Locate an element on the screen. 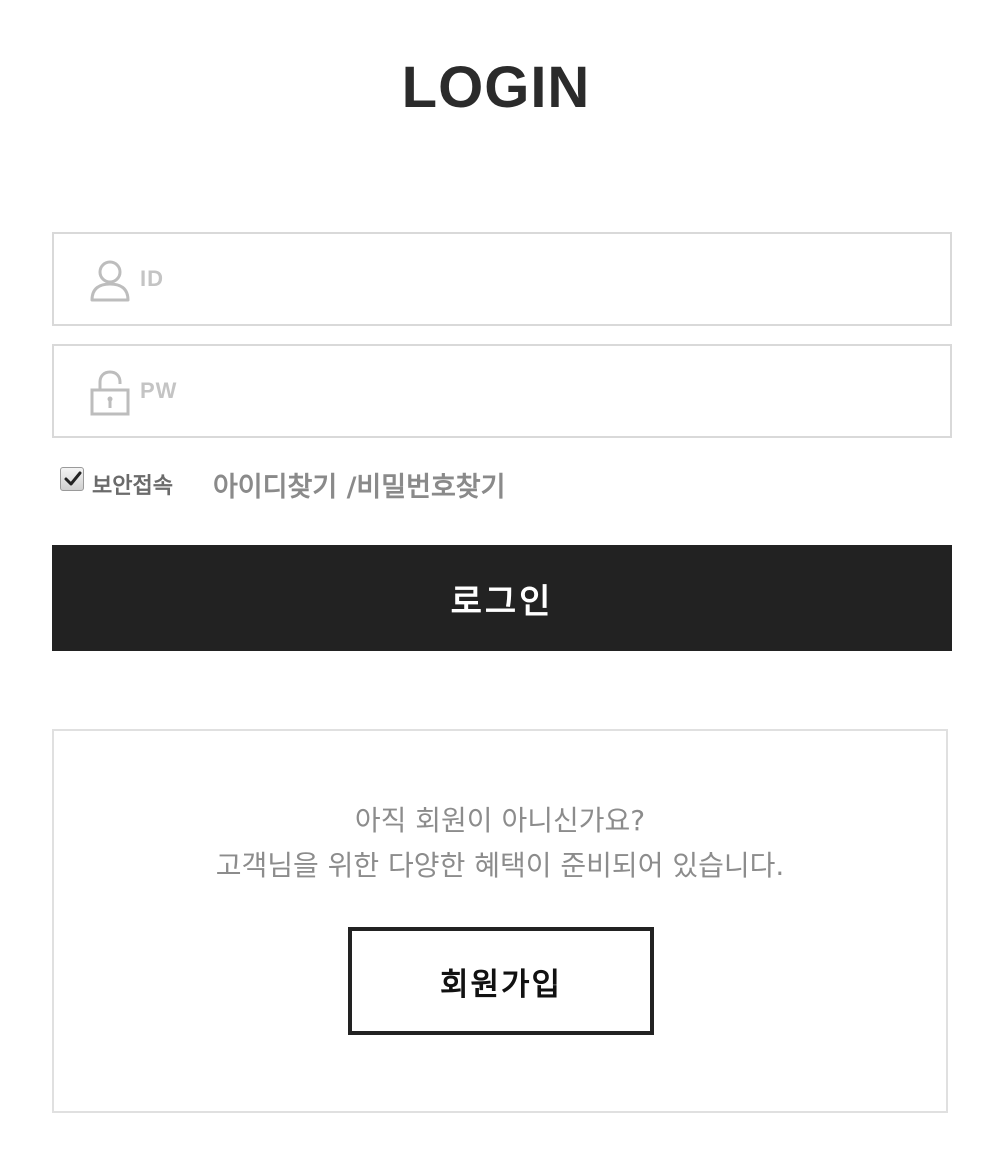 This screenshot has width=992, height=1164. pw-input is located at coordinates (540, 391).